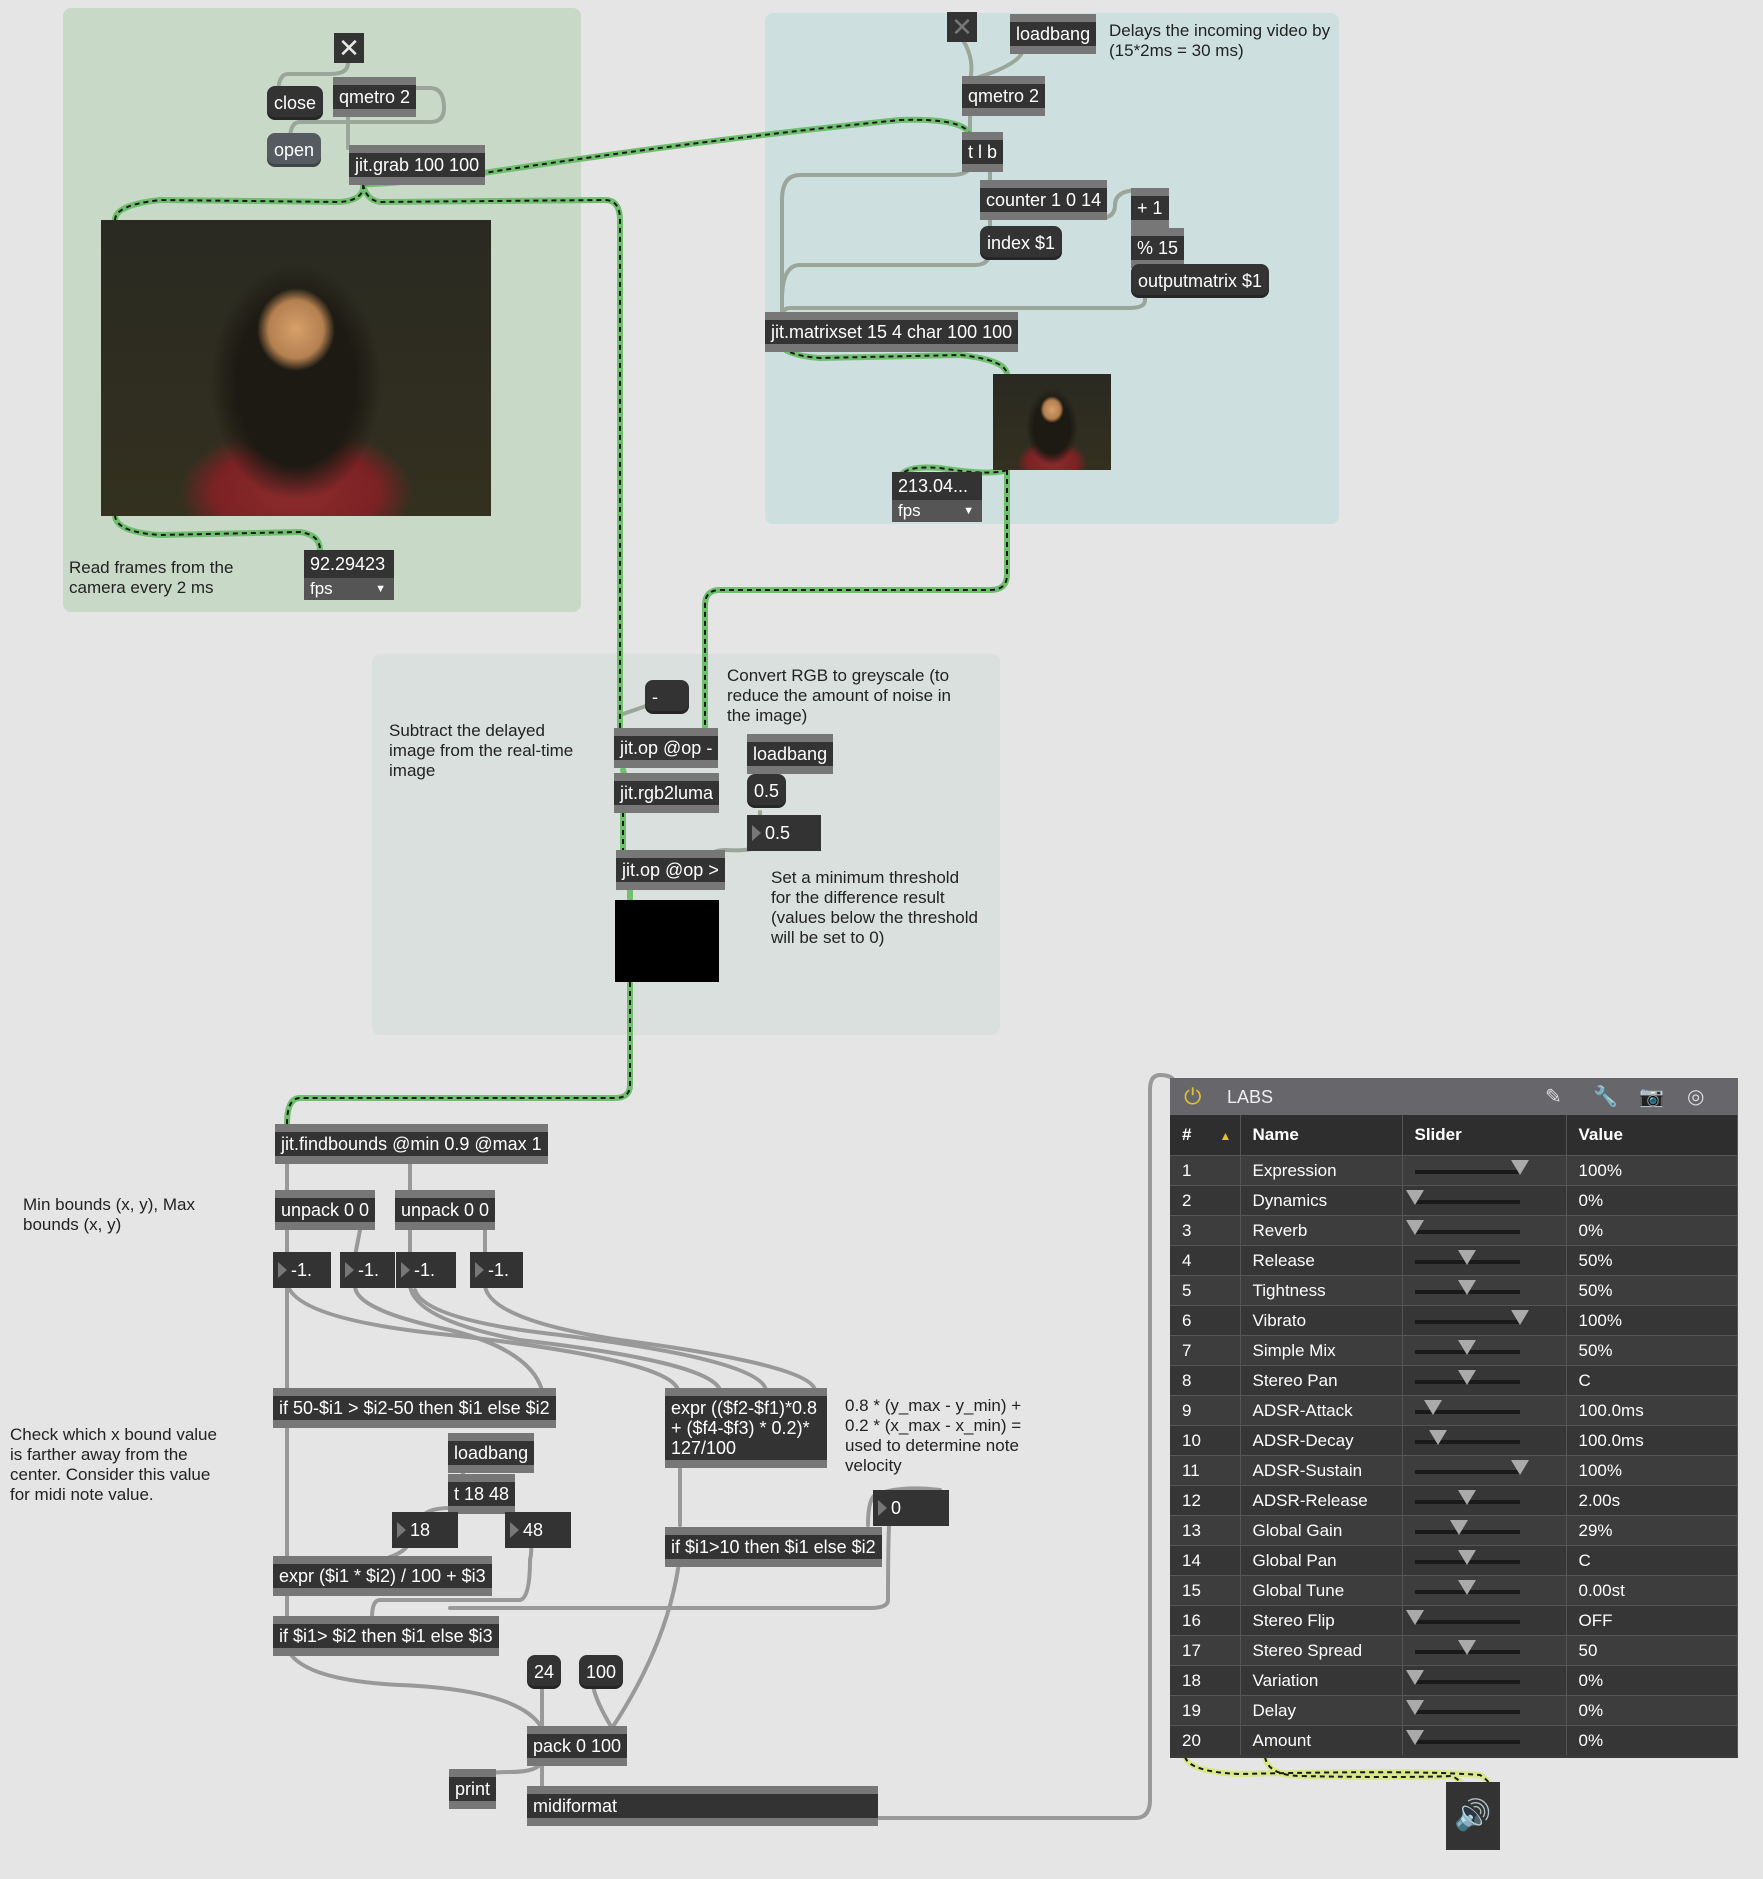  I want to click on close-message: close, so click(295, 103).